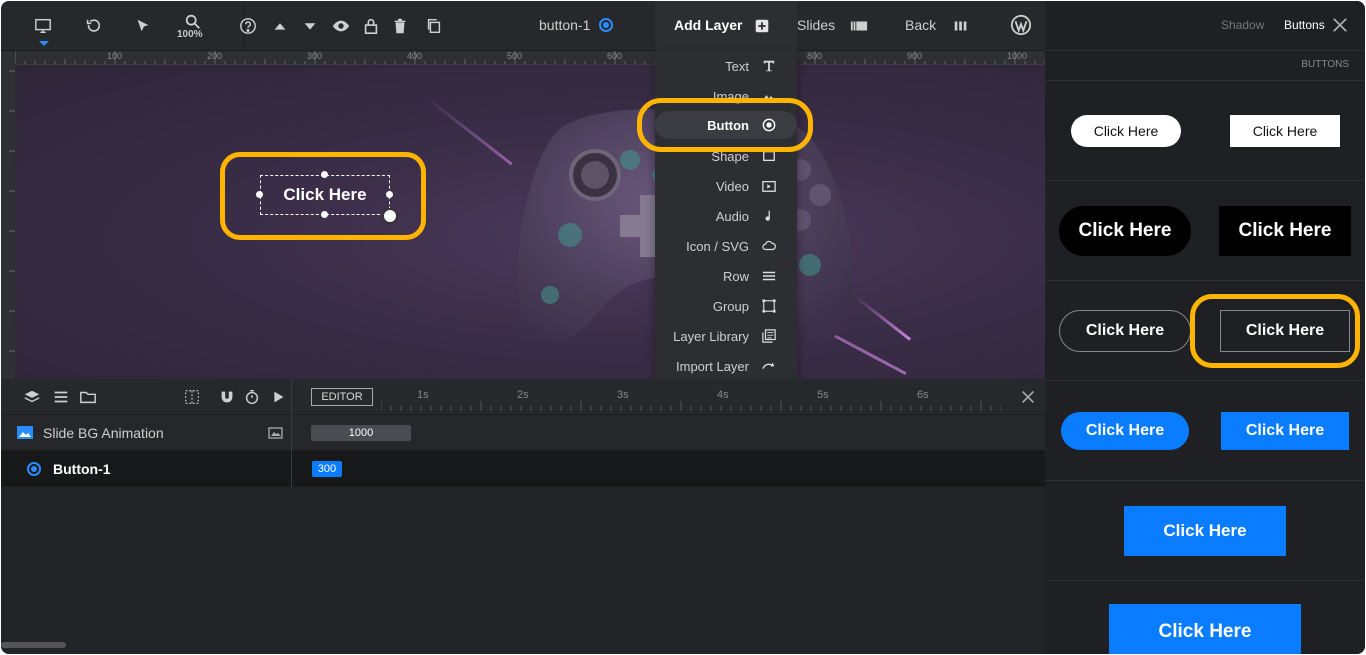 The image size is (1366, 655). I want to click on lock-icon, so click(371, 26).